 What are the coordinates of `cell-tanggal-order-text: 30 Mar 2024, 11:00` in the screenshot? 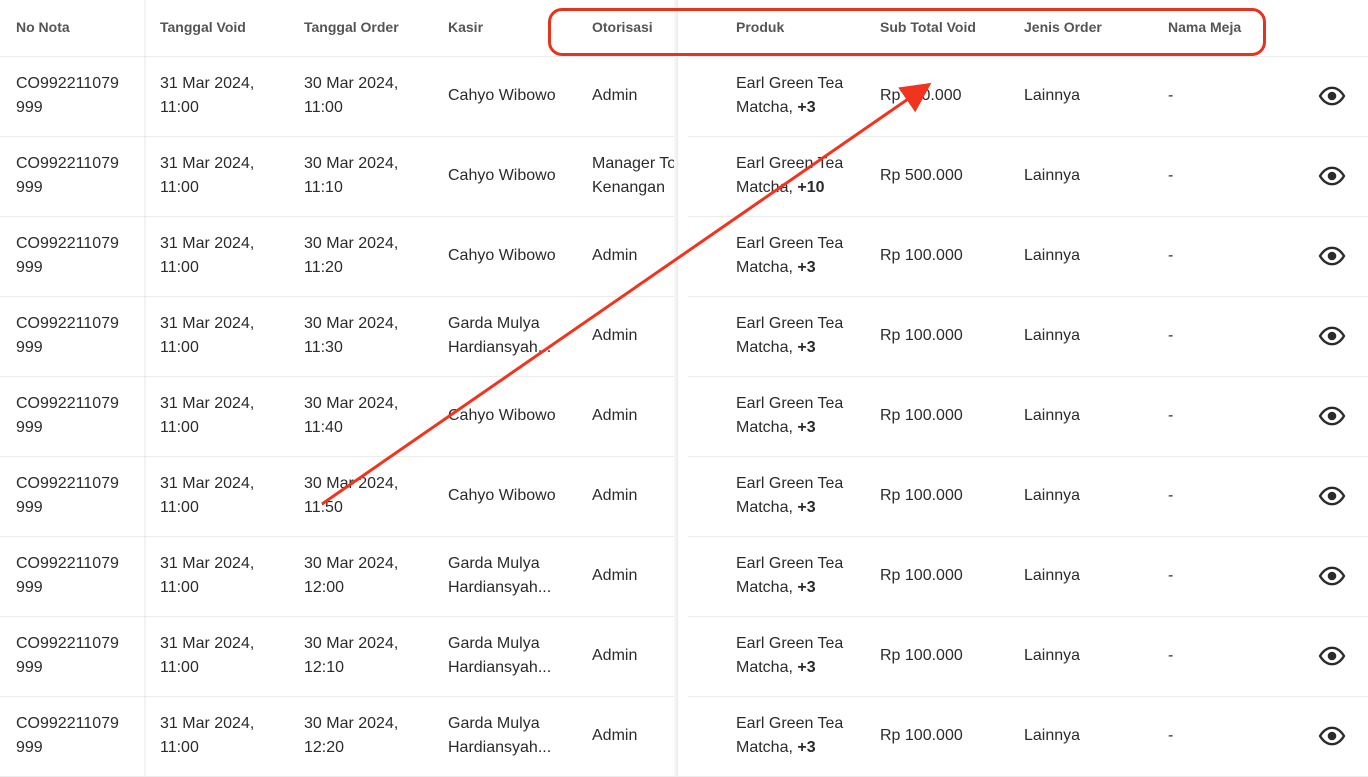 It's located at (351, 95).